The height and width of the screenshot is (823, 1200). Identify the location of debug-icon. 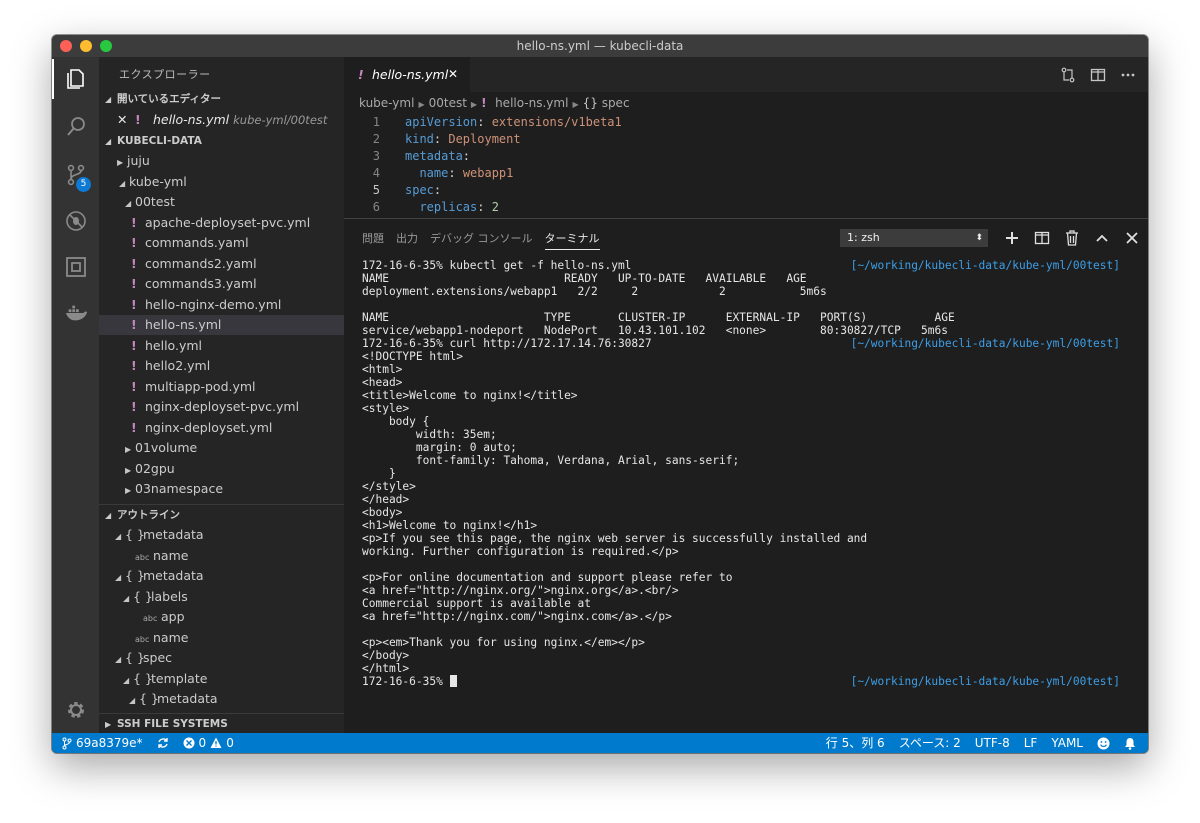
(75, 221).